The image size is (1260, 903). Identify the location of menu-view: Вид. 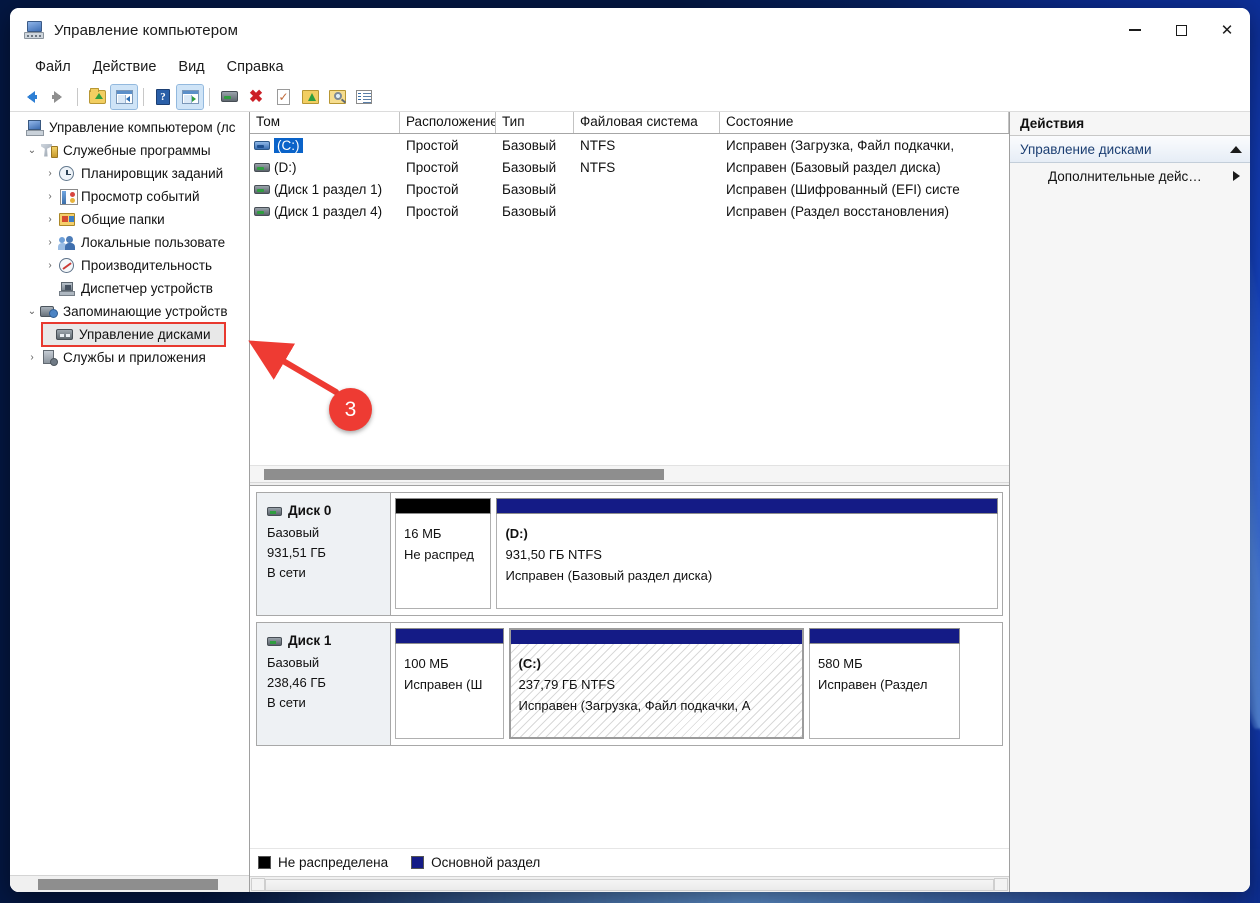
(191, 67).